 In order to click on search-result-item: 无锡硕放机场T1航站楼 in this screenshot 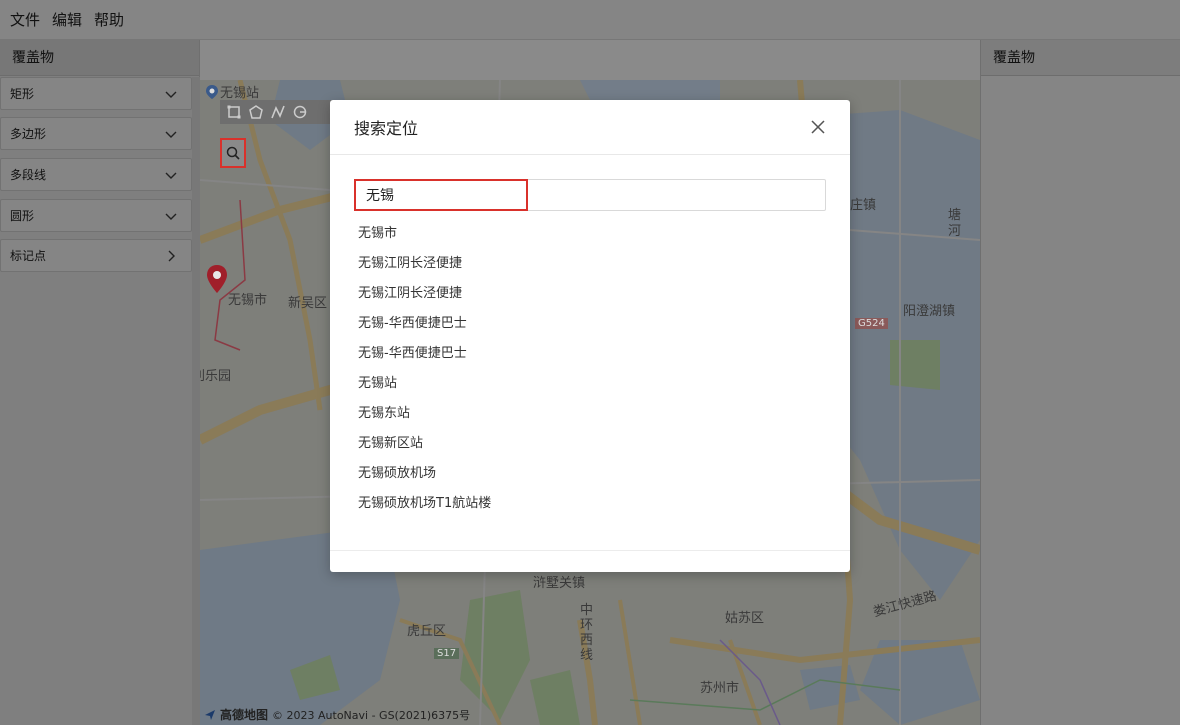, I will do `click(424, 504)`.